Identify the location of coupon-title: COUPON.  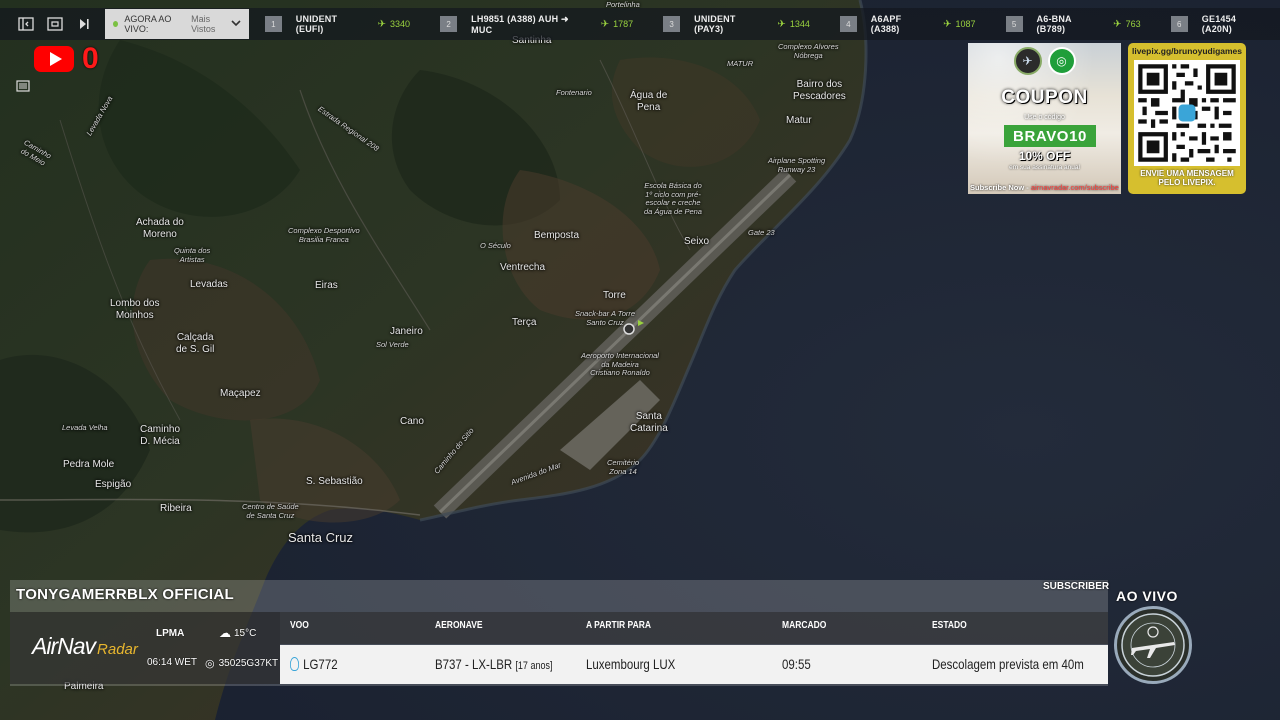
(1044, 97).